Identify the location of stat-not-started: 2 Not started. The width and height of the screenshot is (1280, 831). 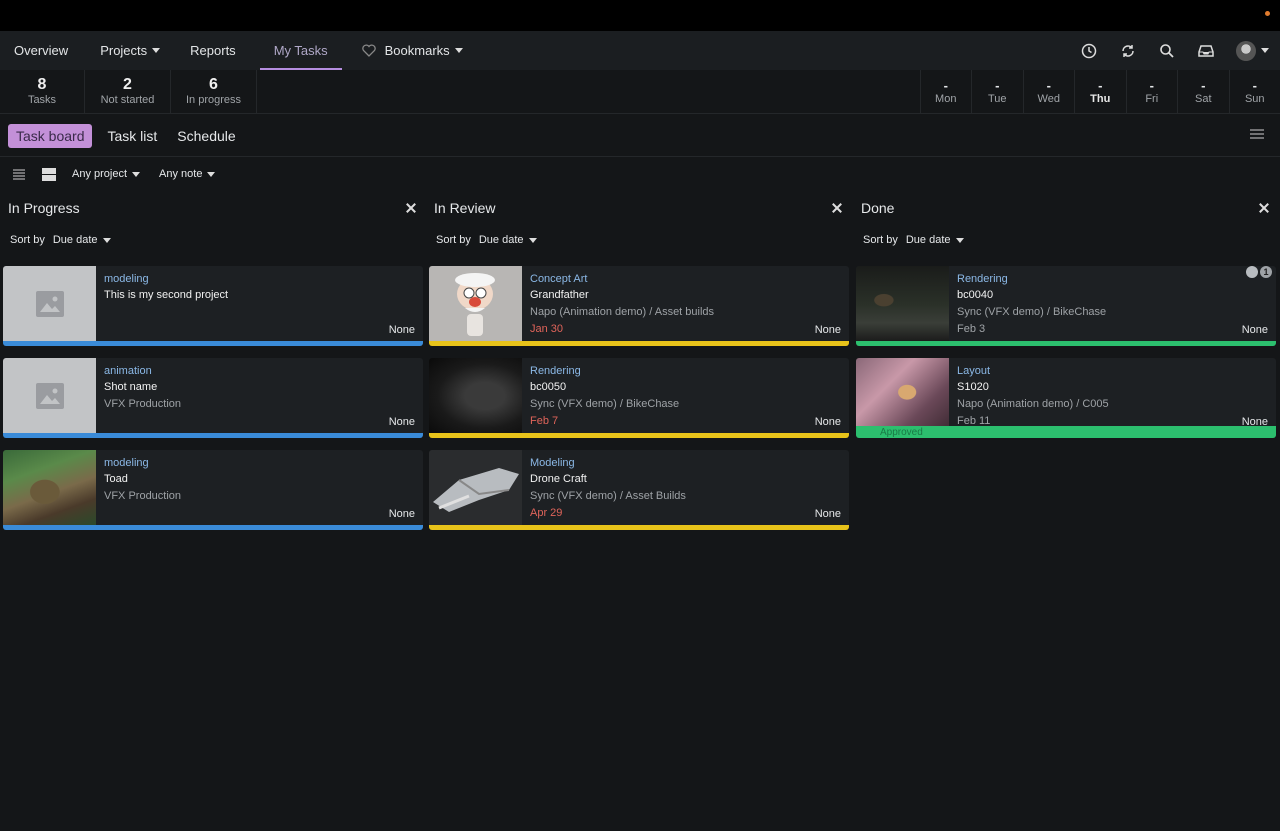
(128, 91).